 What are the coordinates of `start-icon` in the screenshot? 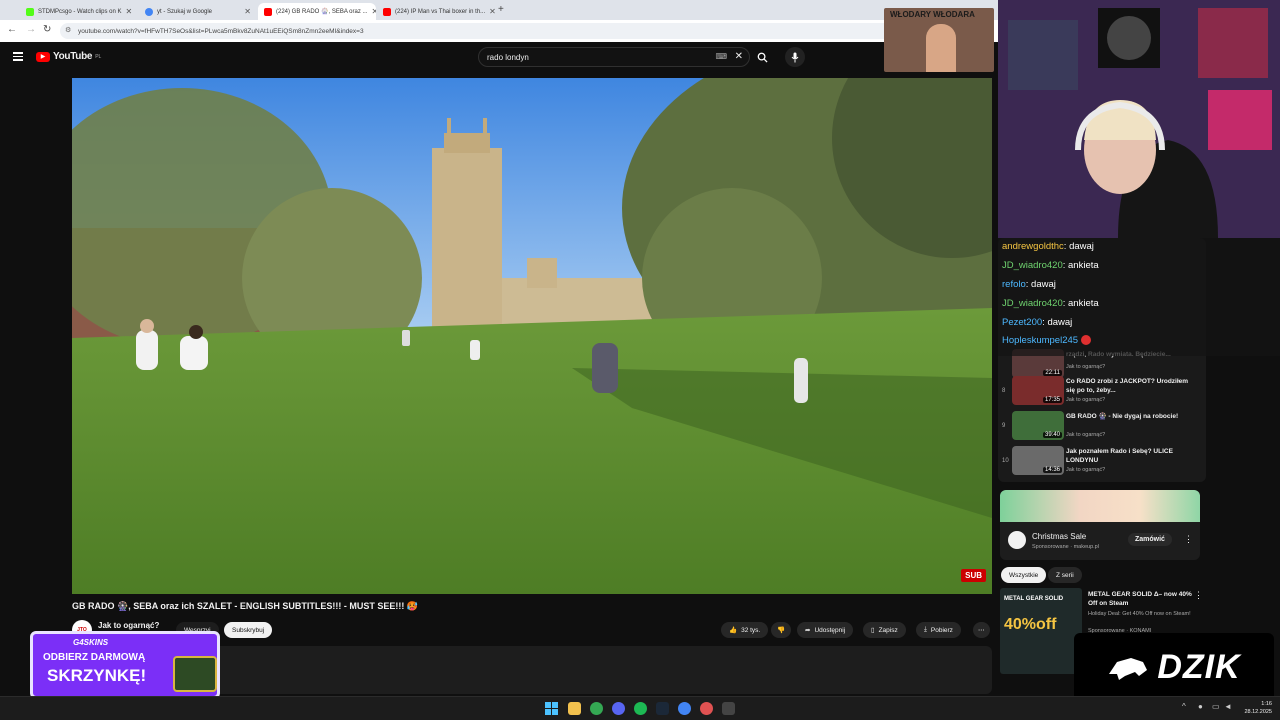 It's located at (551, 708).